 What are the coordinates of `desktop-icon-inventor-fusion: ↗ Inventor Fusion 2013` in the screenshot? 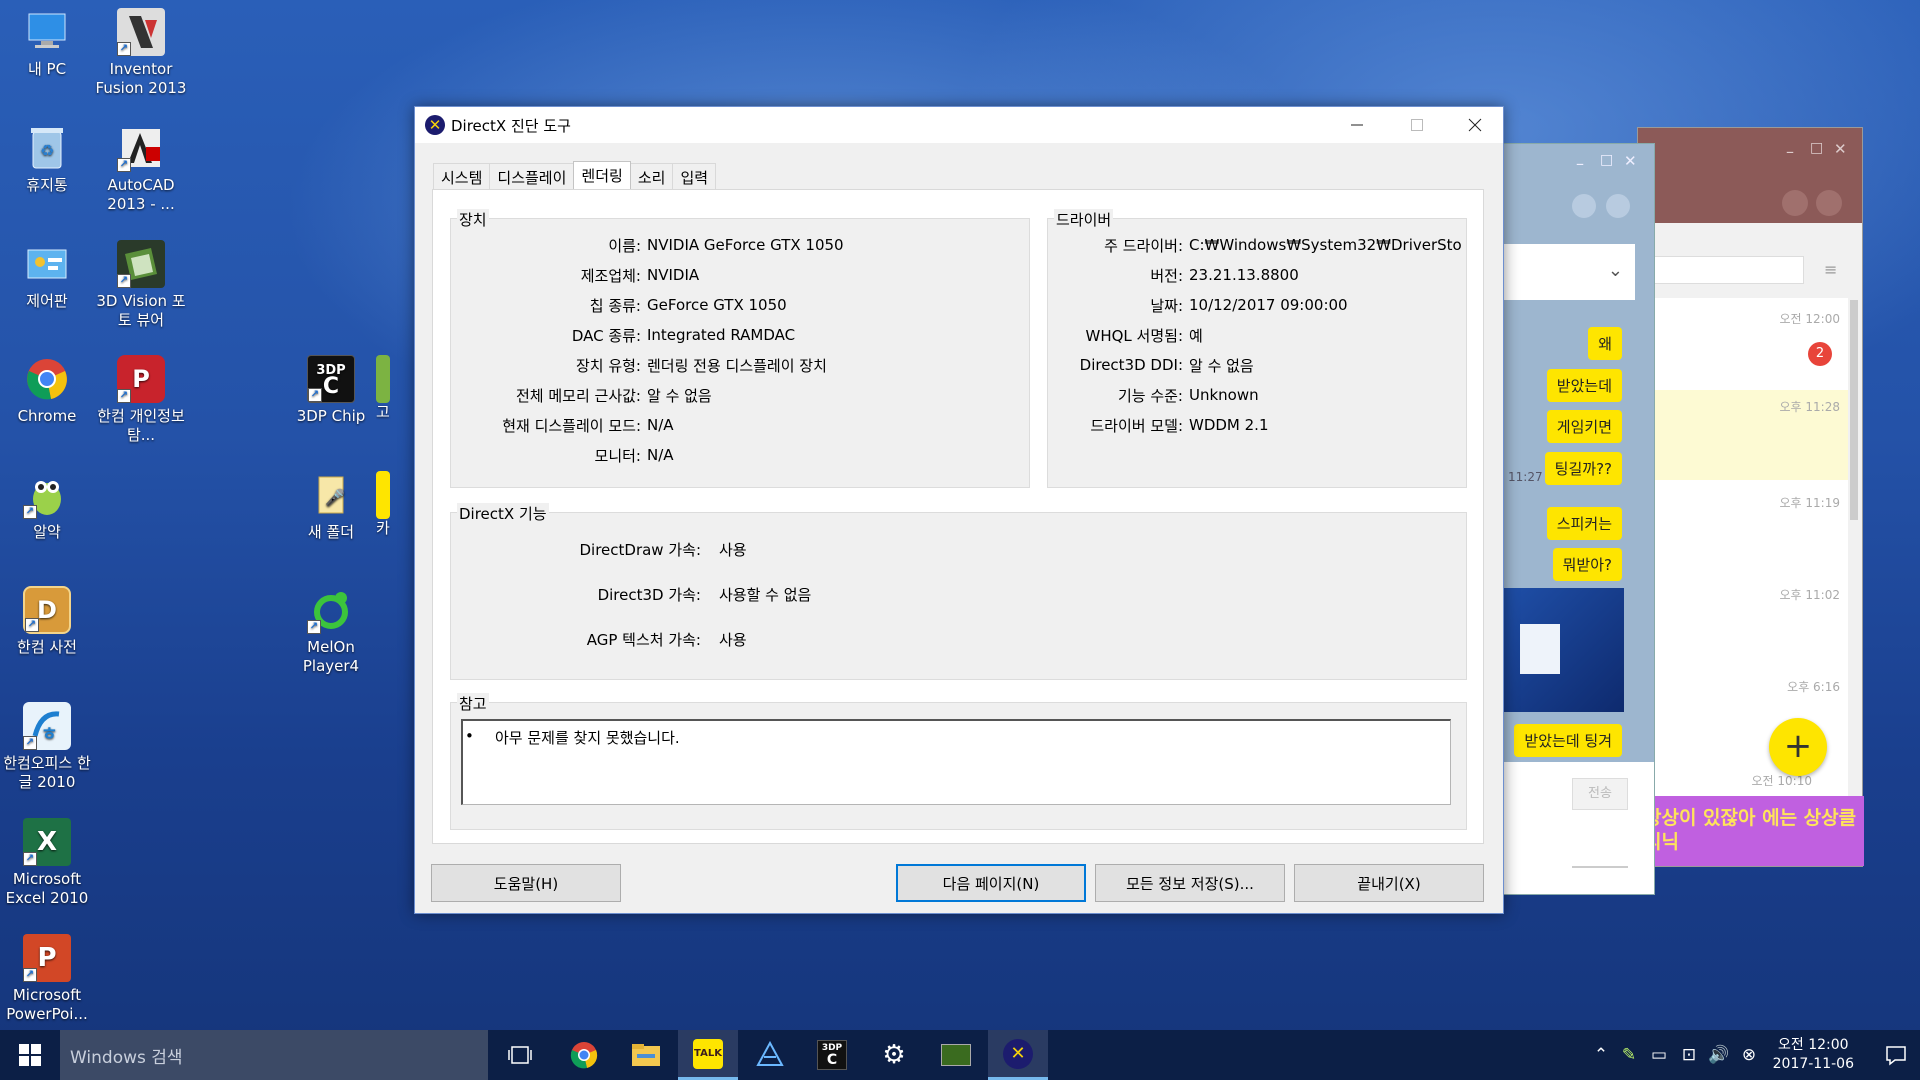 It's located at (141, 53).